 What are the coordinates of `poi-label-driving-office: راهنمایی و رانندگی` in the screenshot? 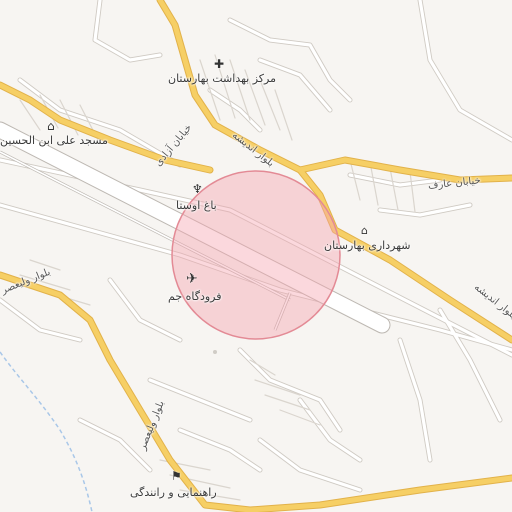 It's located at (173, 492).